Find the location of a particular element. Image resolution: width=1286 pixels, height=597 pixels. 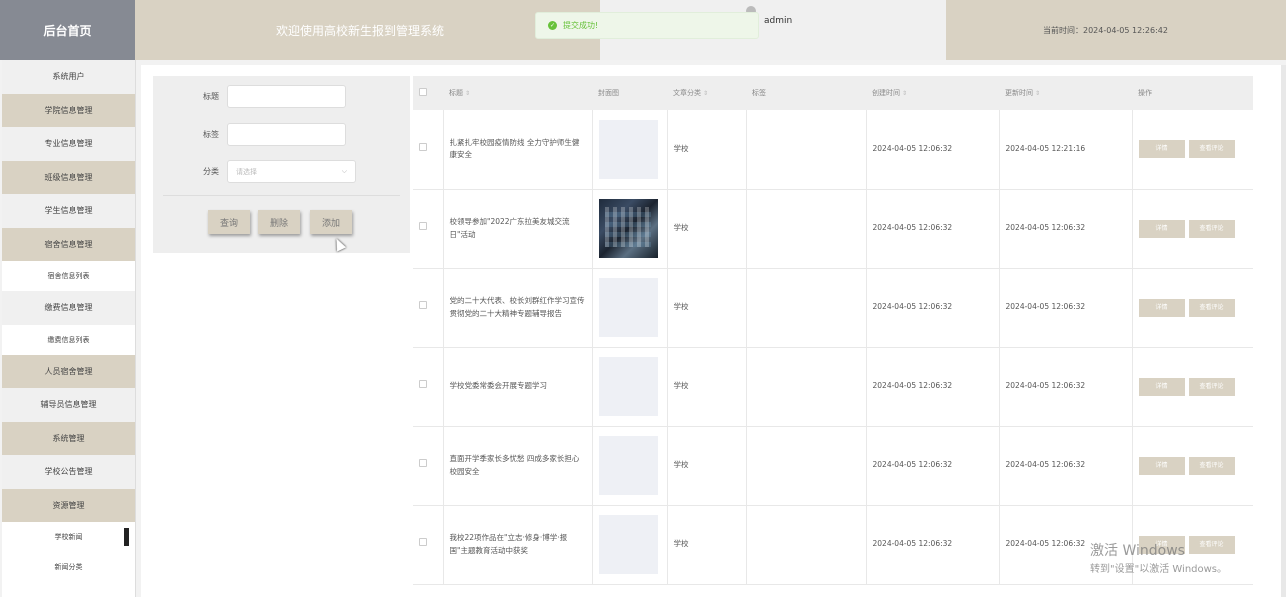

sidebar-item: 学院信息管理 is located at coordinates (68, 110).